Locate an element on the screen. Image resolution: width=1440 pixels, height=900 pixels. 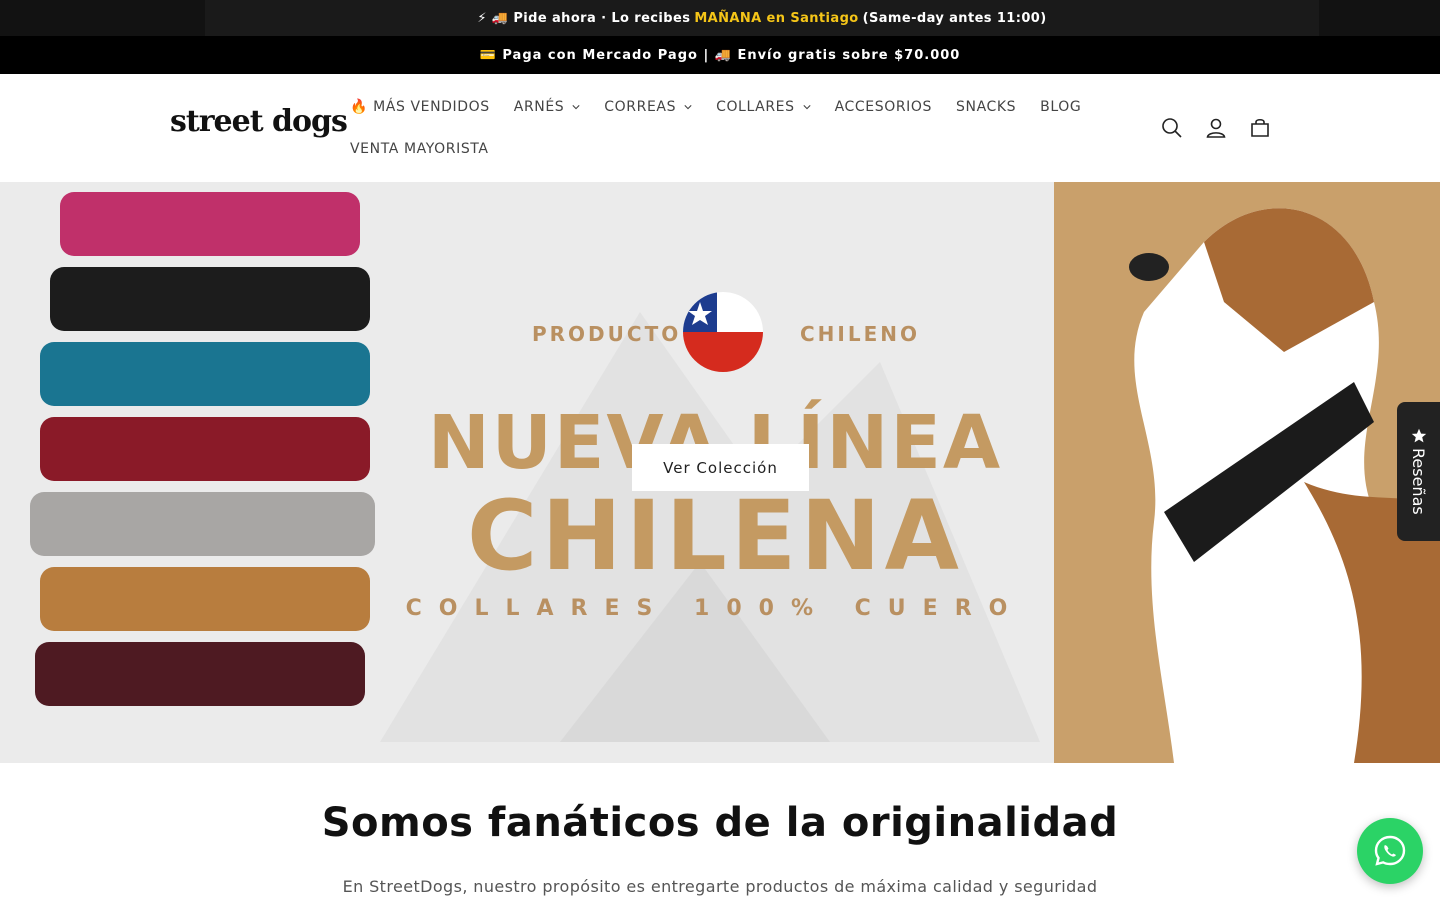
account-icon is located at coordinates (1216, 128).